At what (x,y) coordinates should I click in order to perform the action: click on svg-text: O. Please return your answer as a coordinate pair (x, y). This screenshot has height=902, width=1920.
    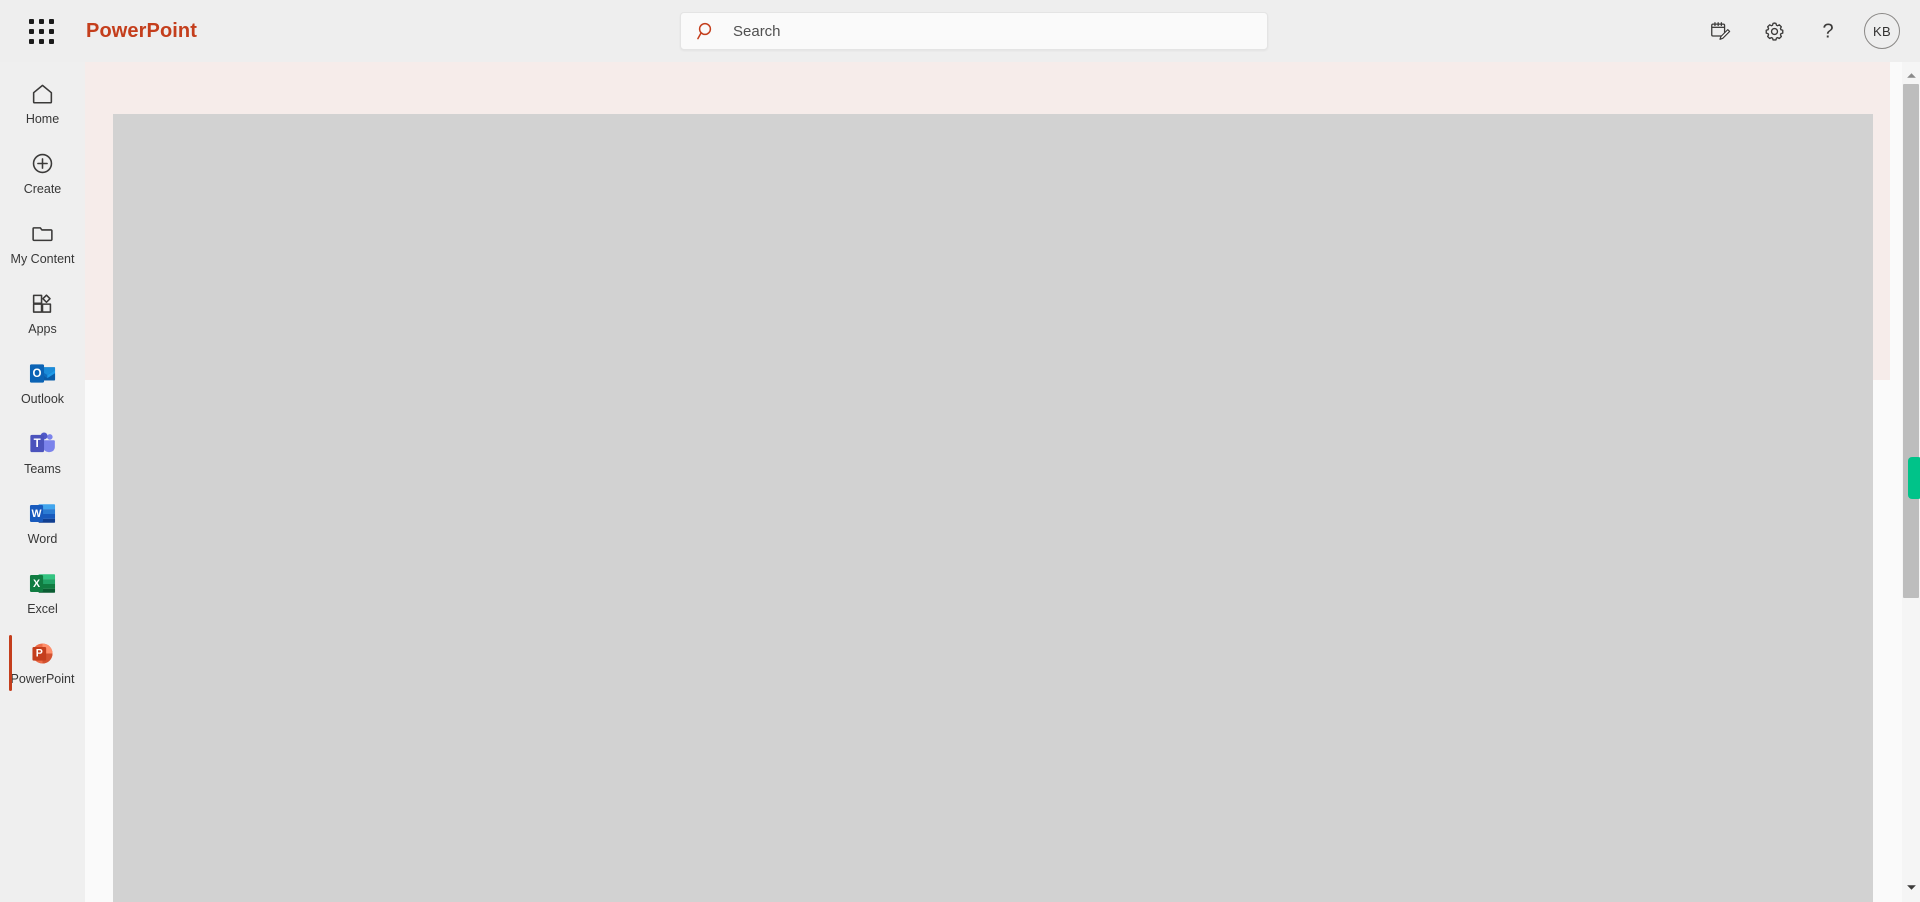
    Looking at the image, I should click on (37, 374).